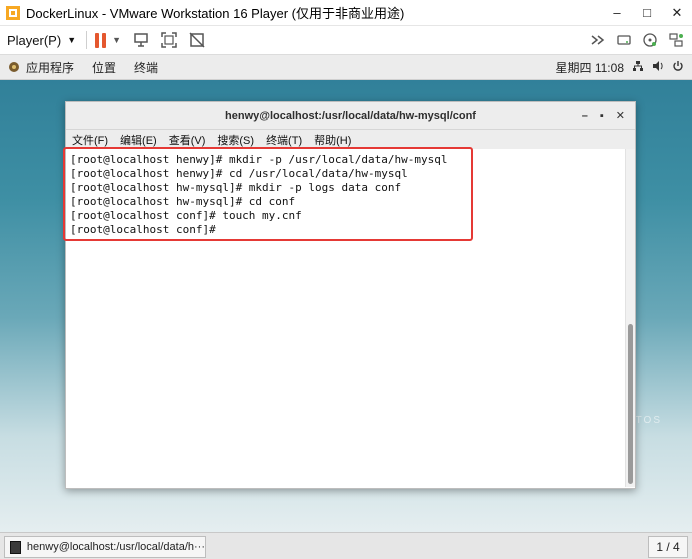  I want to click on power-icon, so click(678, 67).